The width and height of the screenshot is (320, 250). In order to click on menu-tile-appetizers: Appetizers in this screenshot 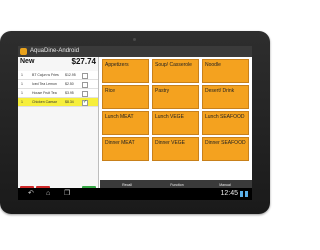, I will do `click(125, 71)`.